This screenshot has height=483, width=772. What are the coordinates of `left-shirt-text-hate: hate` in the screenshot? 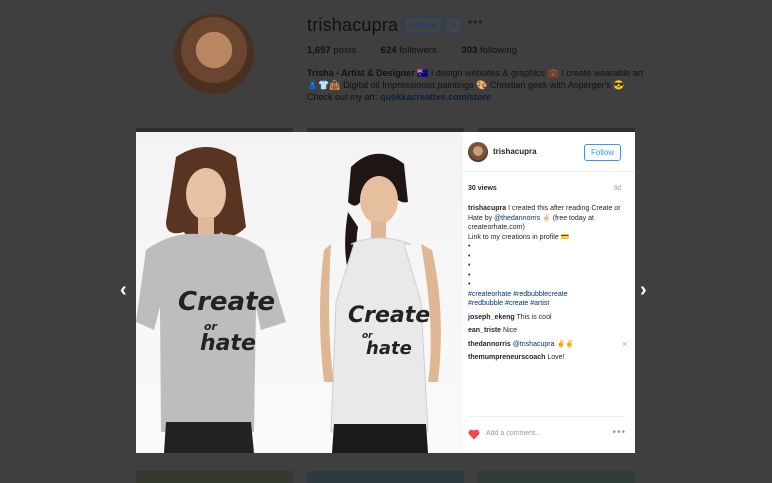 It's located at (228, 343).